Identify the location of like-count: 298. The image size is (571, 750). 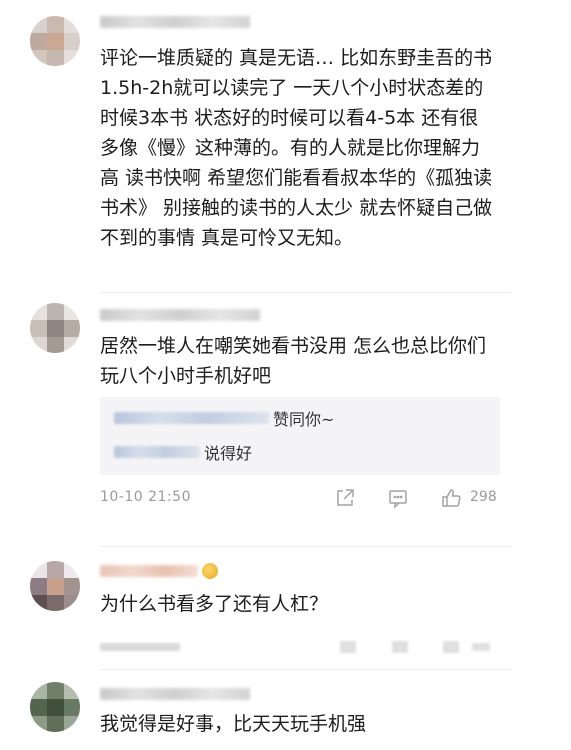
(483, 497).